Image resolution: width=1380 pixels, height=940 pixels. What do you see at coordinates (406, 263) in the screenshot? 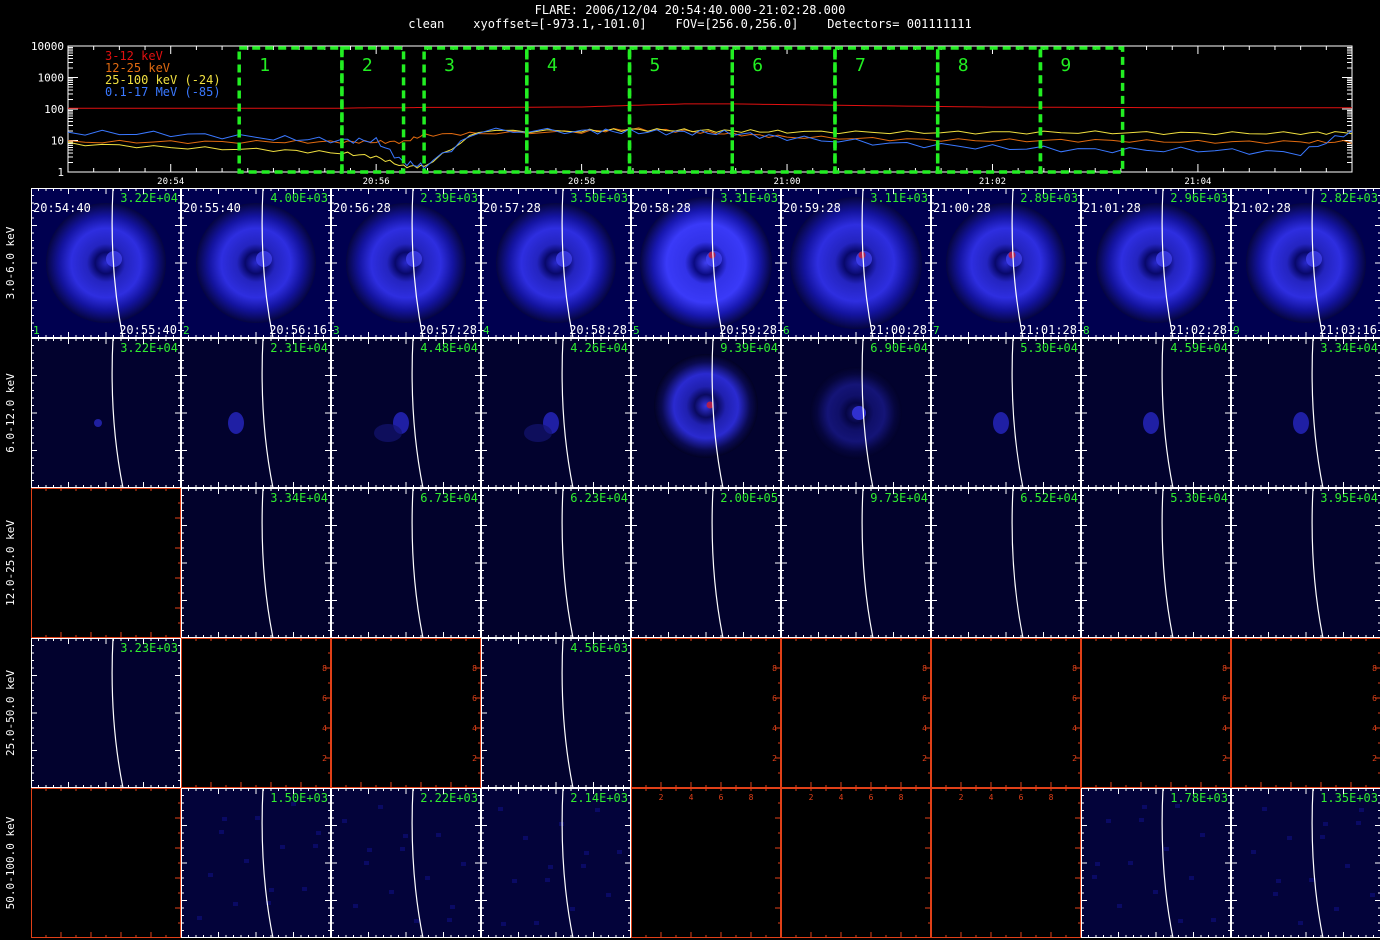
I see `image-panel: 2.39E+03 20:56:28 20:57:28 3` at bounding box center [406, 263].